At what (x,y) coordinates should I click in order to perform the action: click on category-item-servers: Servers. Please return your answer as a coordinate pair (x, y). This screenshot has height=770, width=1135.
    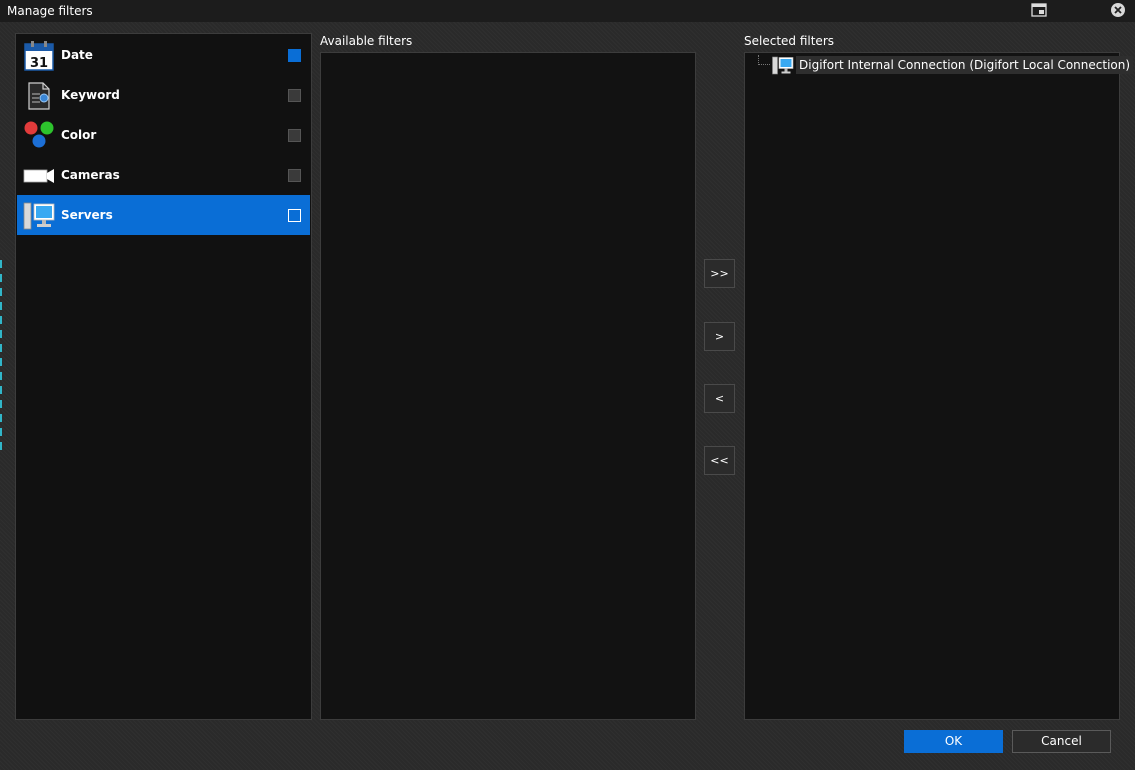
    Looking at the image, I should click on (163, 215).